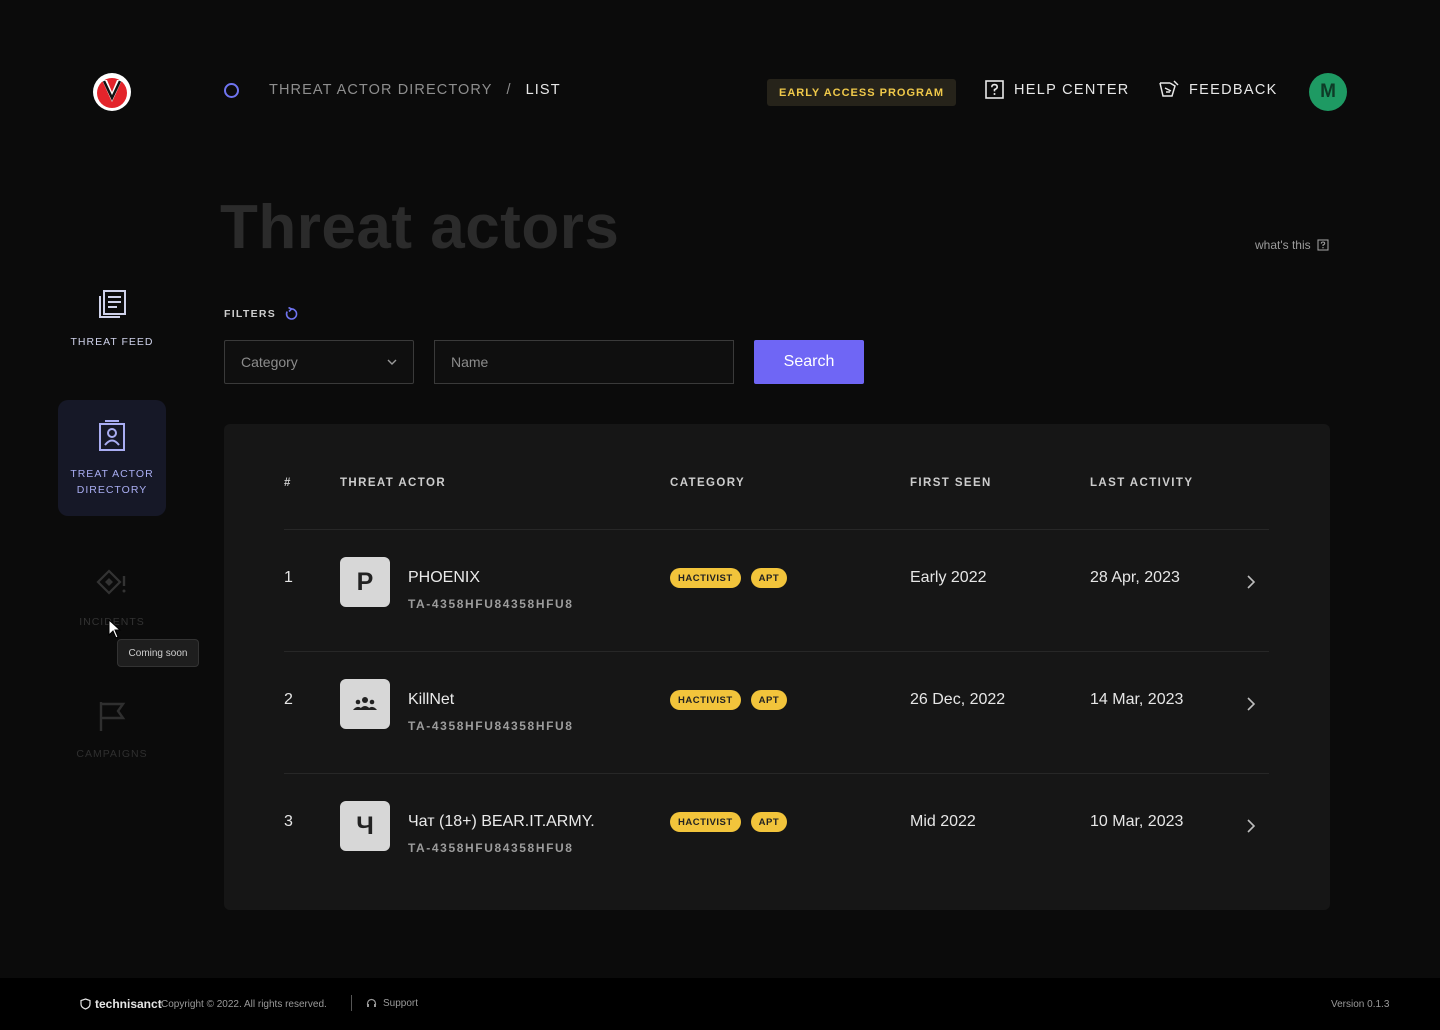 This screenshot has width=1440, height=1030. I want to click on support-link: Support, so click(392, 1003).